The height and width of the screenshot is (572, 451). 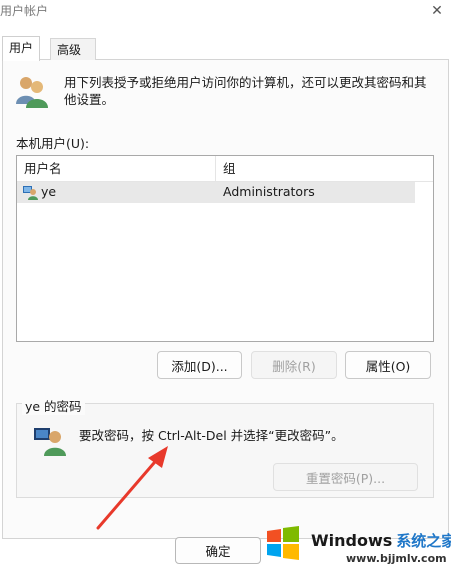 I want to click on row-username: ye, so click(x=49, y=191).